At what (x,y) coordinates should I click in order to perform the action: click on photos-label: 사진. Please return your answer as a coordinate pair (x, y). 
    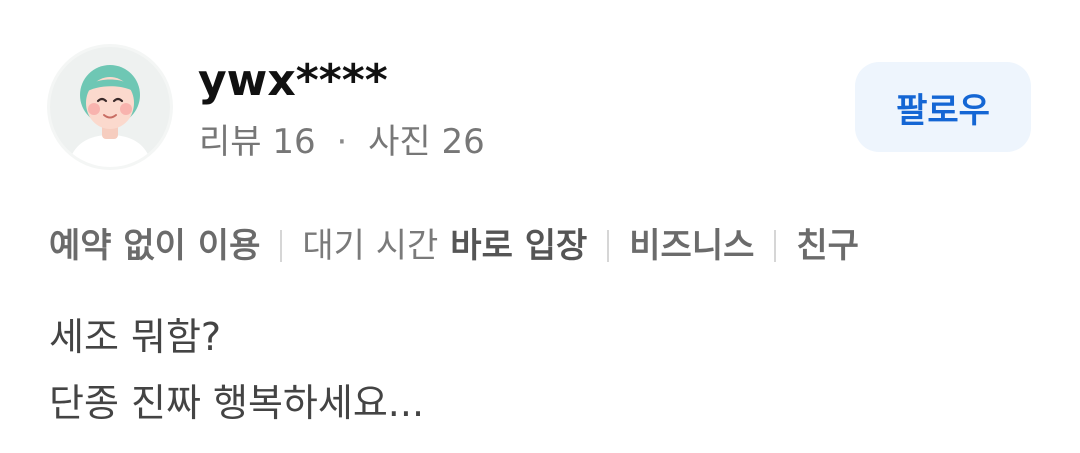
    Looking at the image, I should click on (399, 142).